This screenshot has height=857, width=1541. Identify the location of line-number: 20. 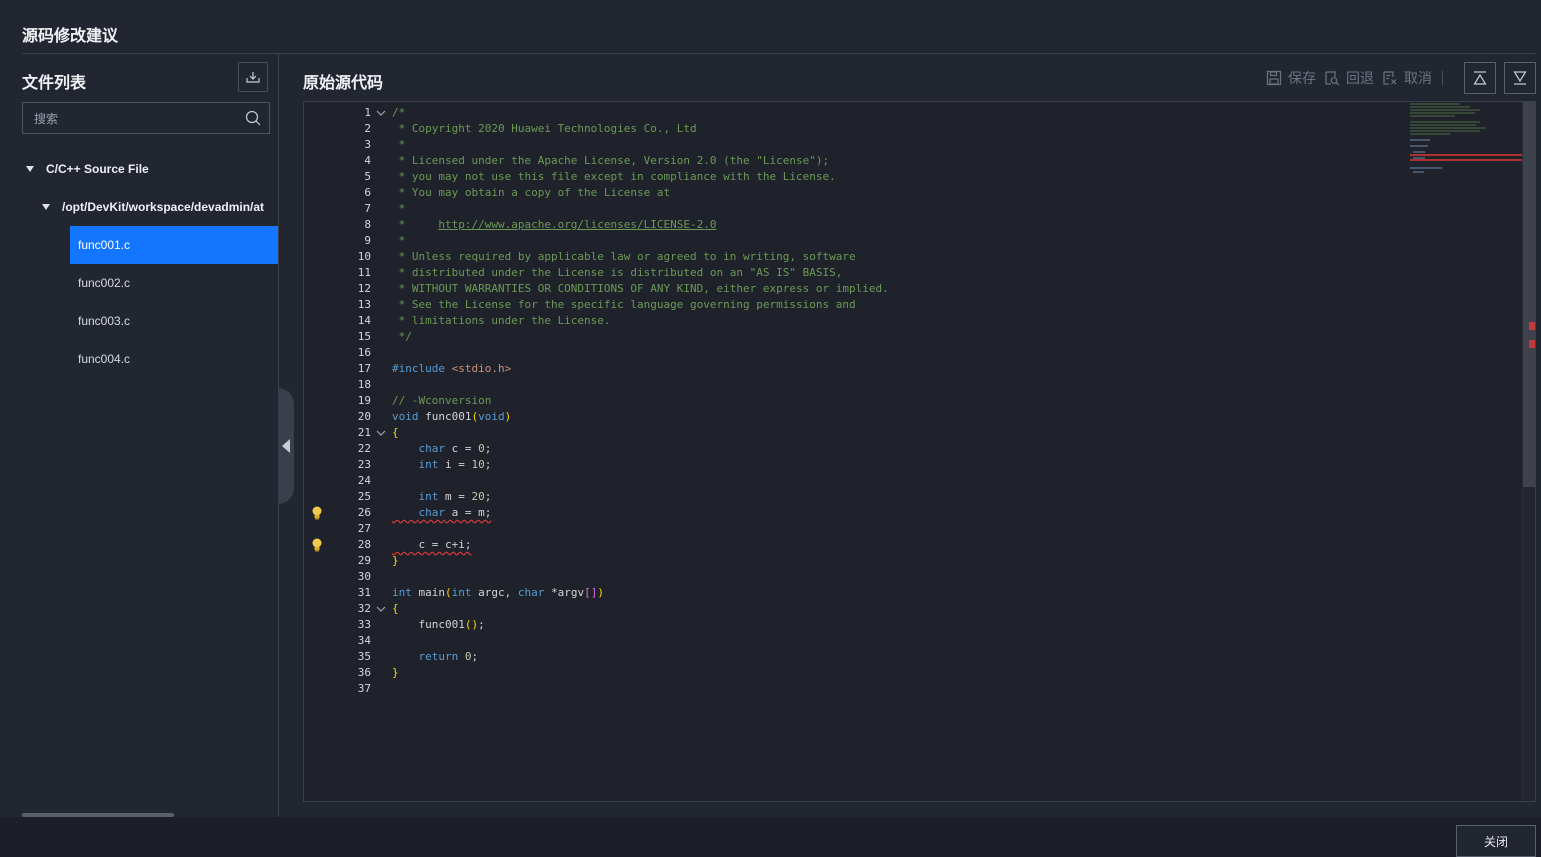
(364, 416).